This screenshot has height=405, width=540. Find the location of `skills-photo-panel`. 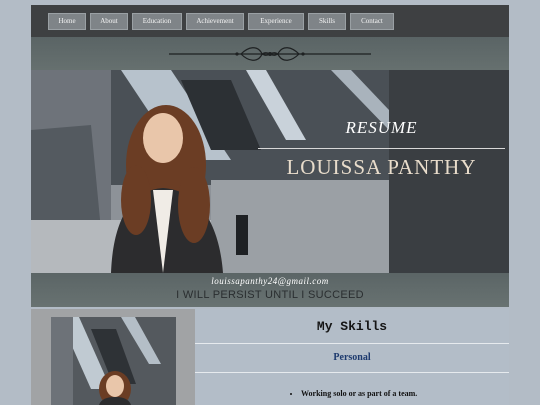

skills-photo-panel is located at coordinates (113, 357).